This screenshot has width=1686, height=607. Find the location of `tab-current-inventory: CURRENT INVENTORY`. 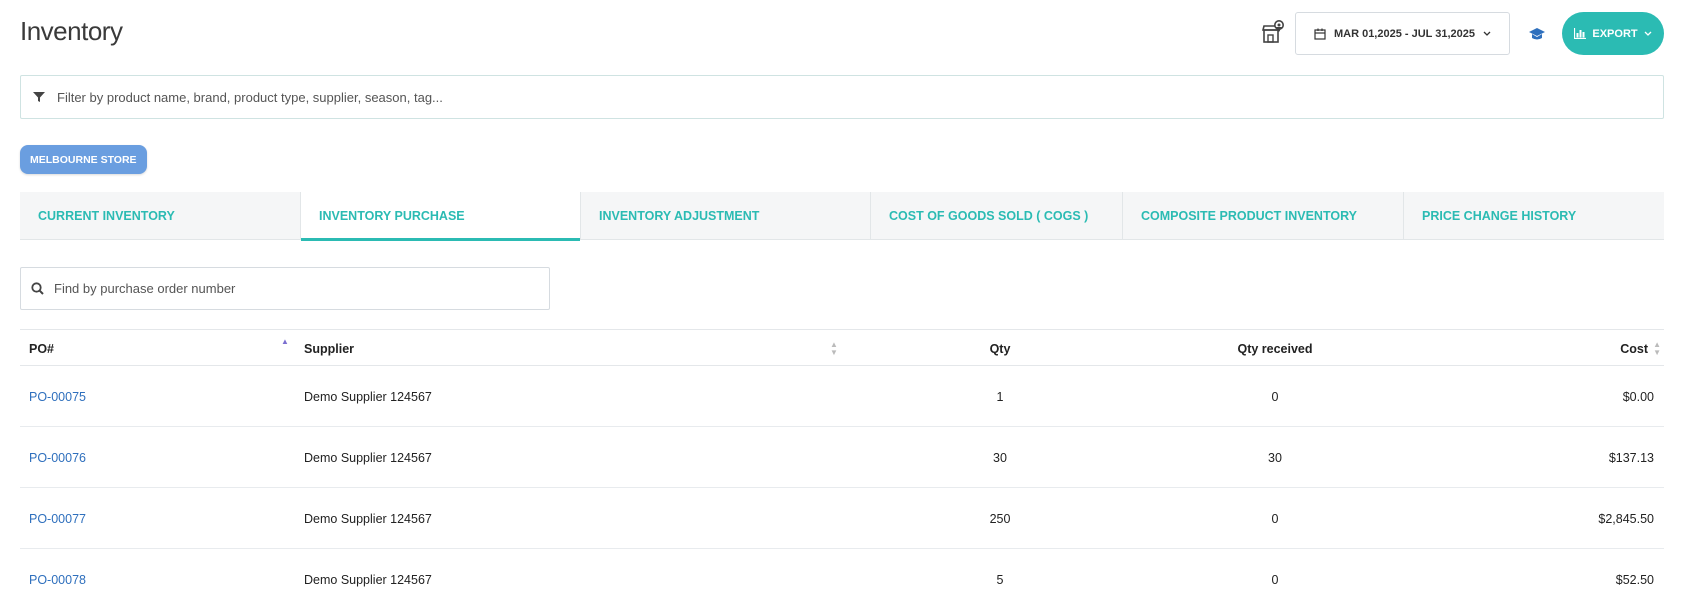

tab-current-inventory: CURRENT INVENTORY is located at coordinates (160, 216).